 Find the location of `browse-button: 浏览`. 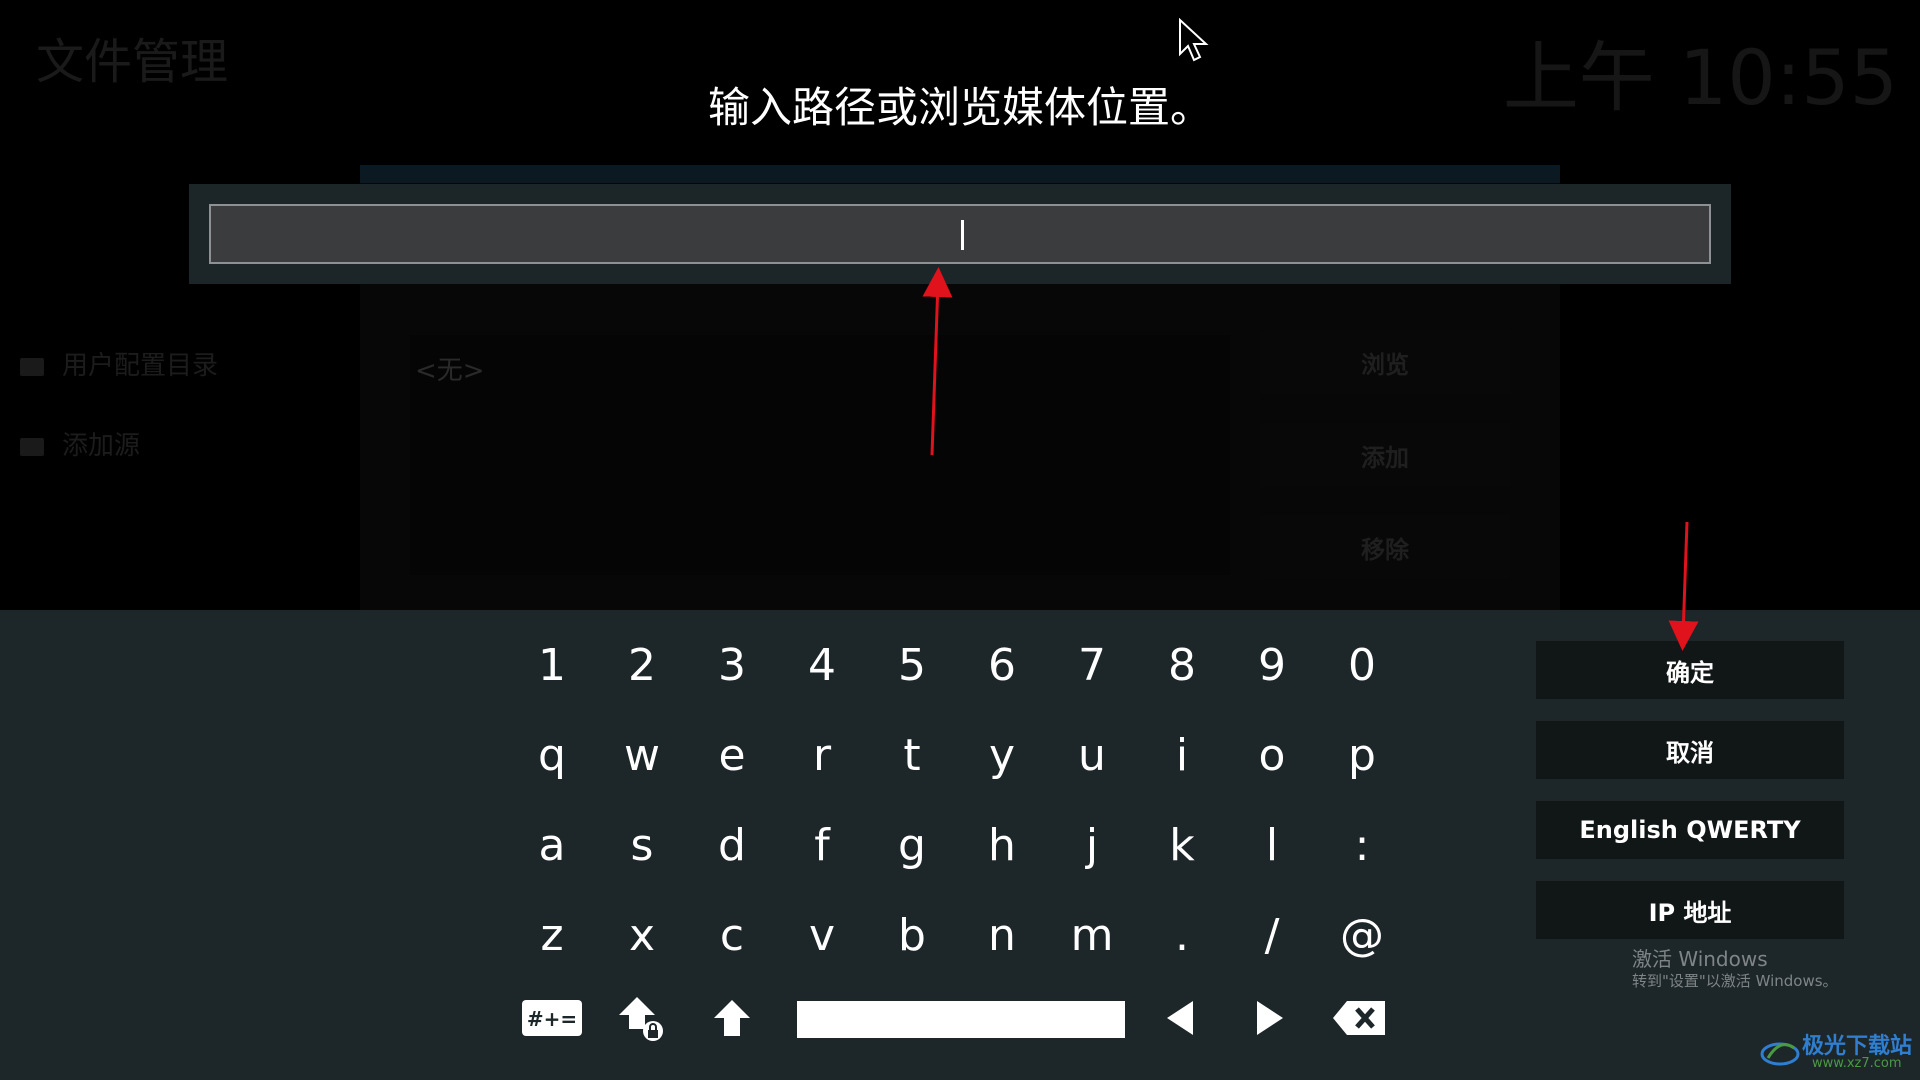

browse-button: 浏览 is located at coordinates (1385, 362).